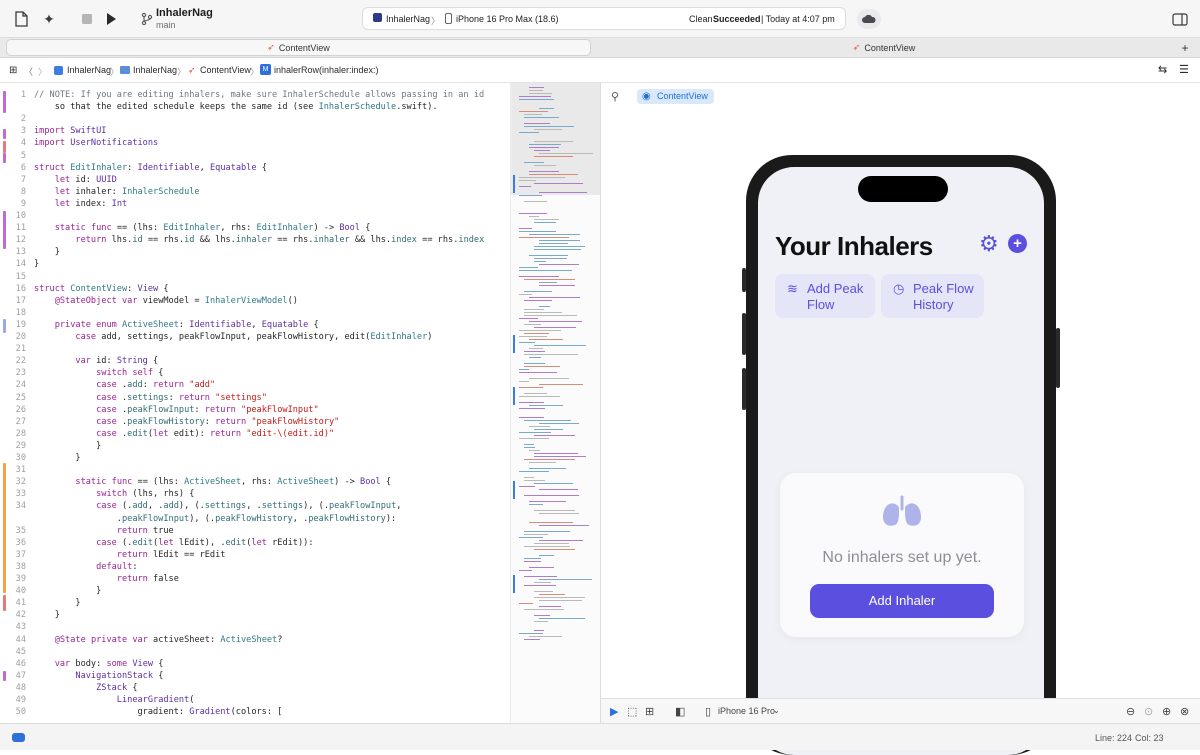 This screenshot has height=755, width=1200. I want to click on related-items-icon: ⇆, so click(1162, 69).